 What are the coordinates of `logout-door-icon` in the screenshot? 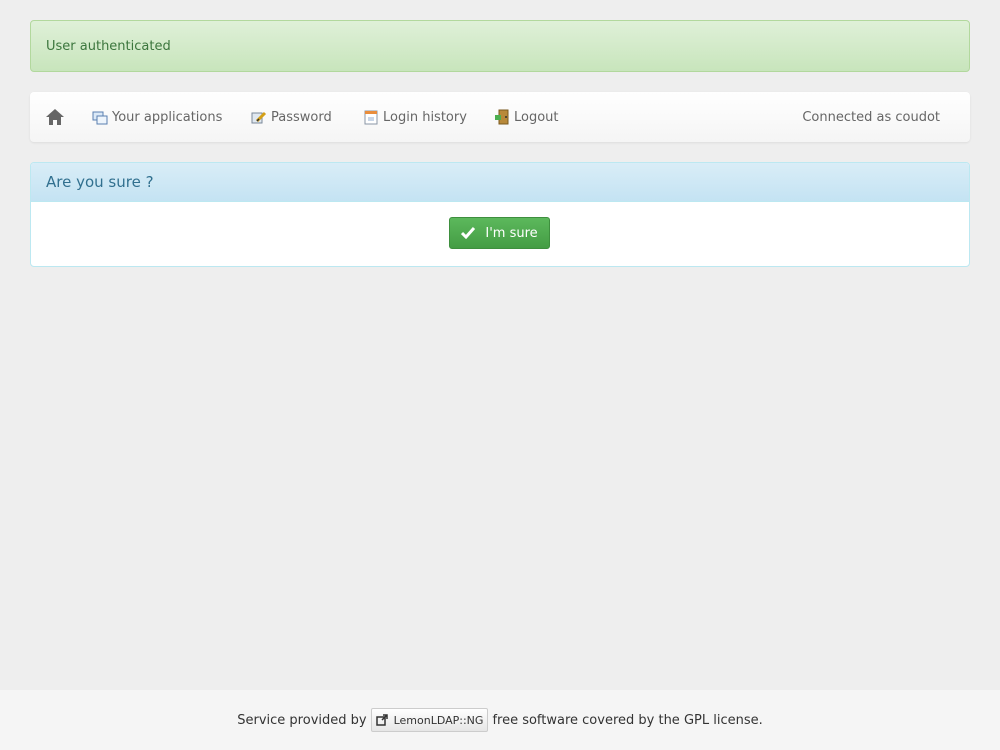 It's located at (502, 117).